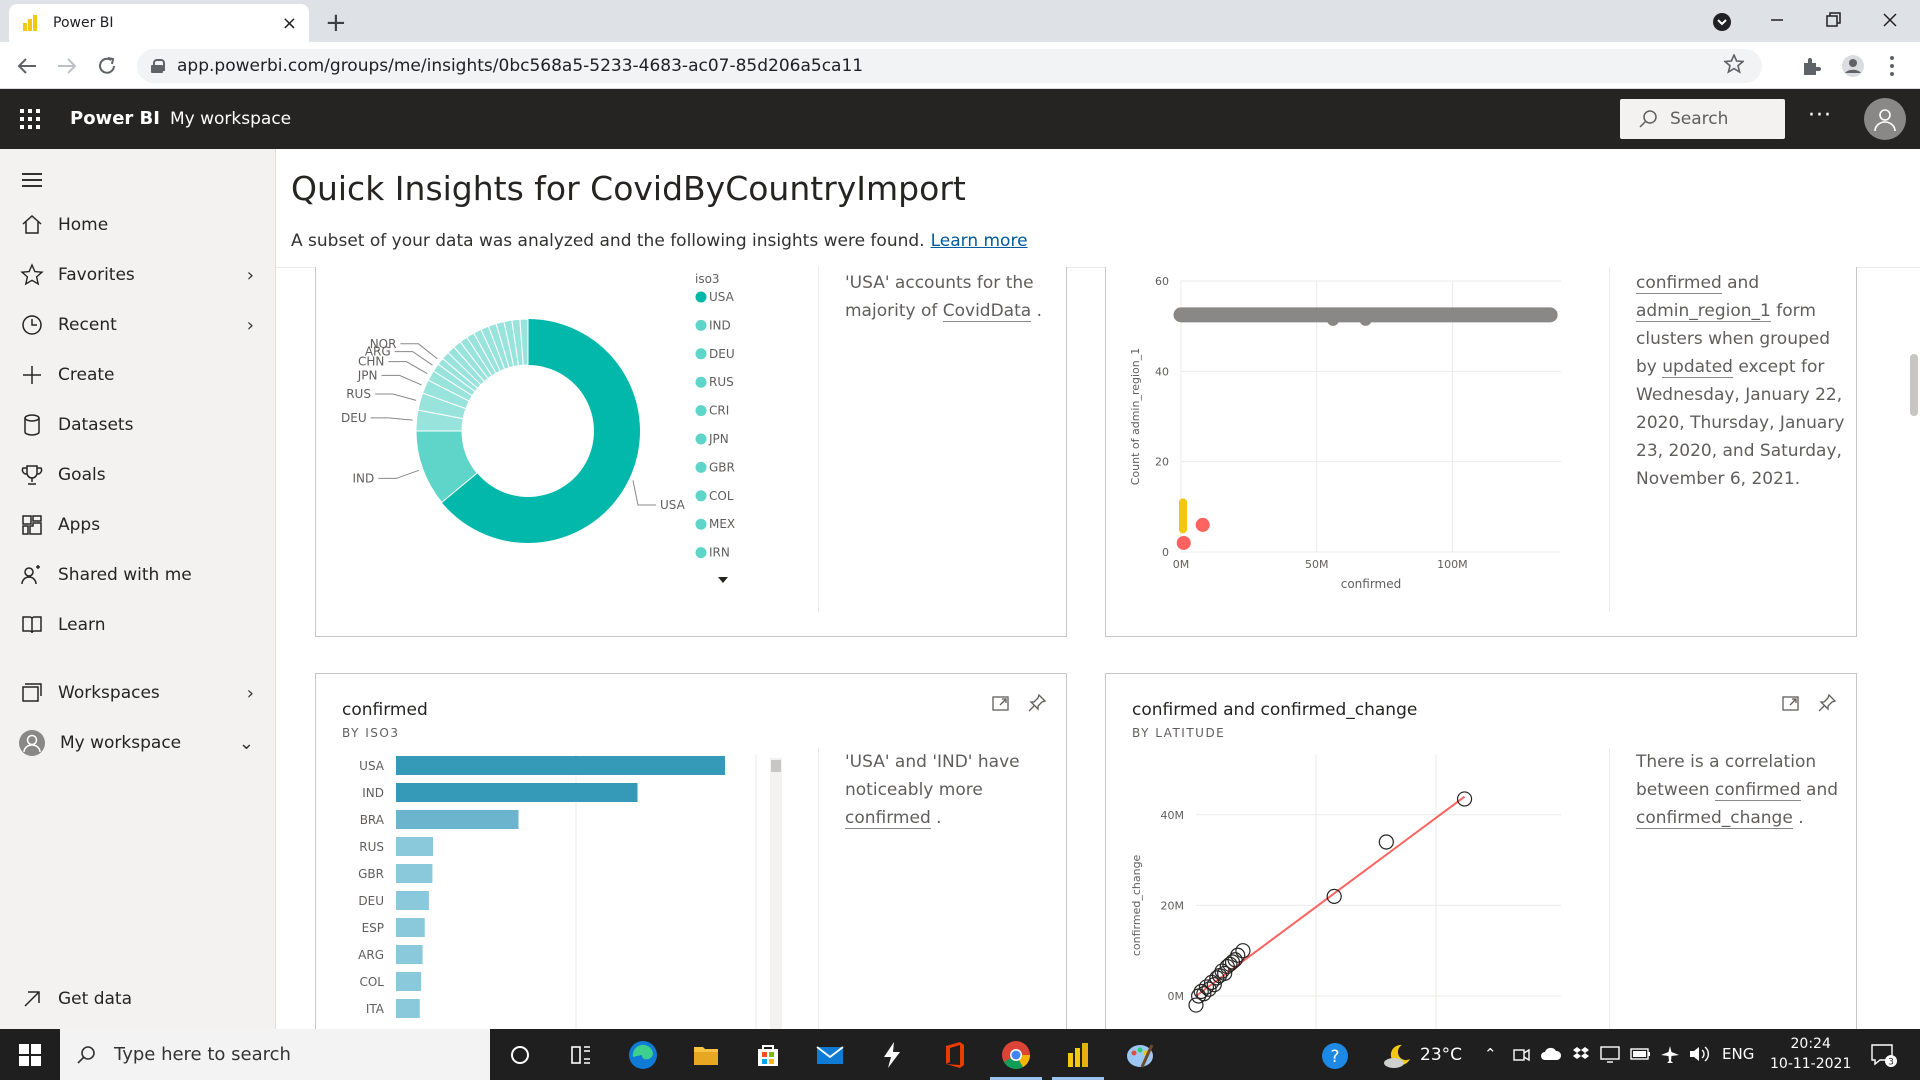 This screenshot has height=1080, width=1920. I want to click on powerbi-favicon-icon, so click(31, 23).